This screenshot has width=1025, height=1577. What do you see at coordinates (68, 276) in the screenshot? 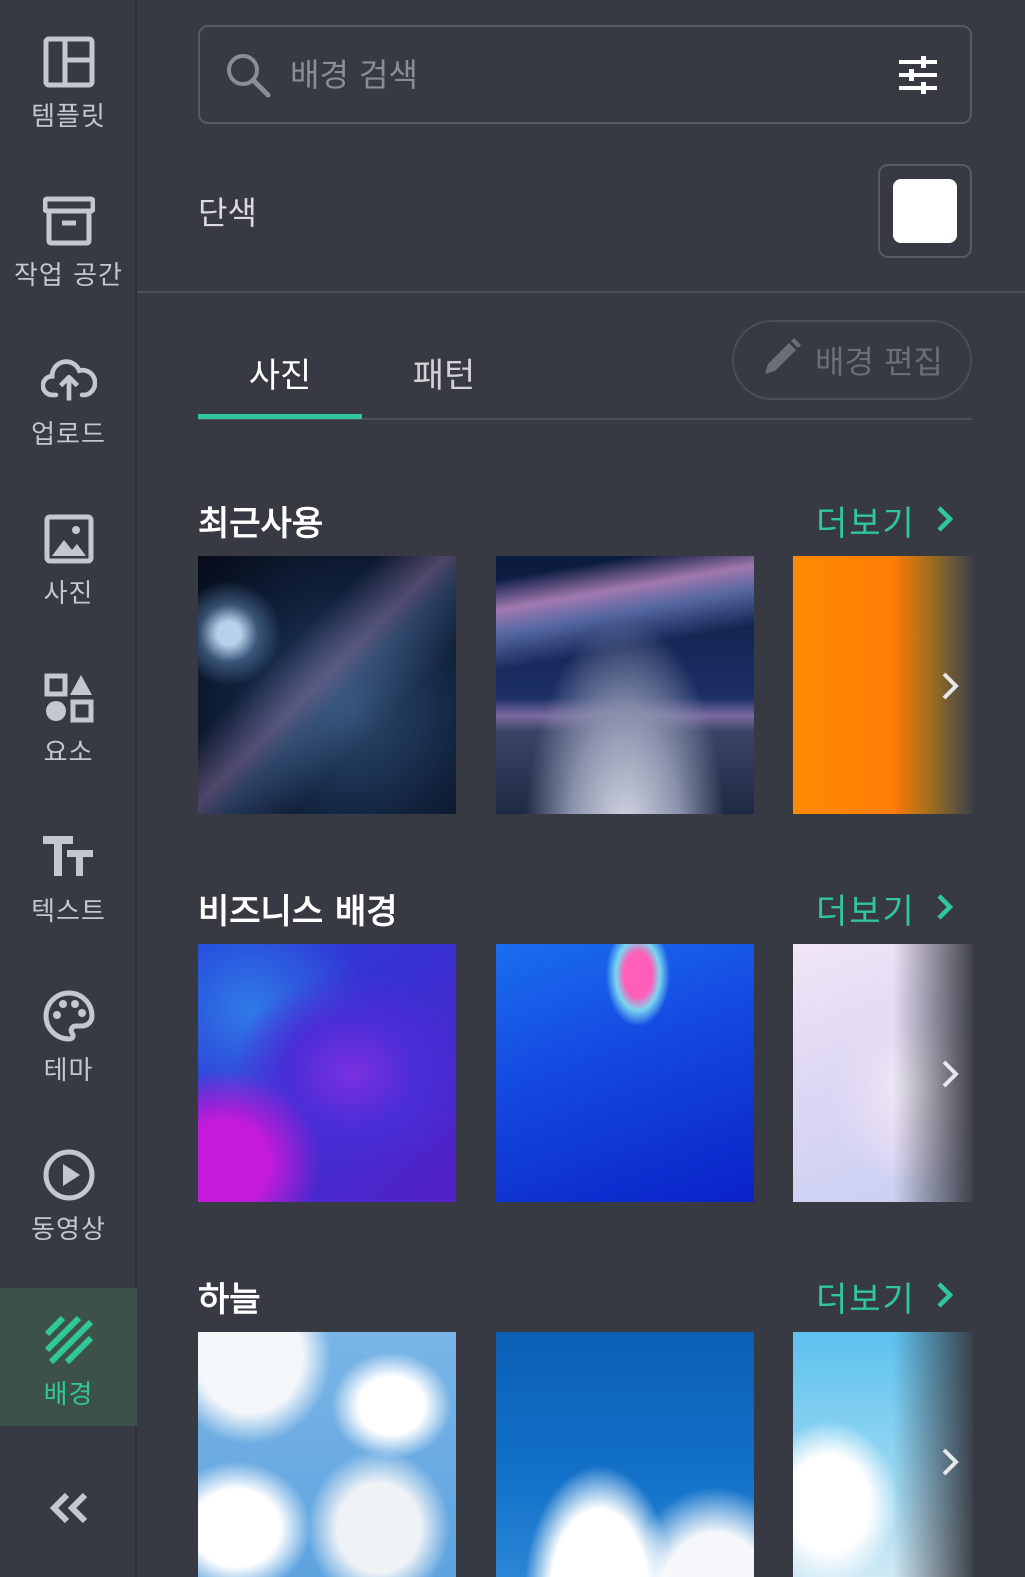
I see `sidebar-item-label: 작업 공간` at bounding box center [68, 276].